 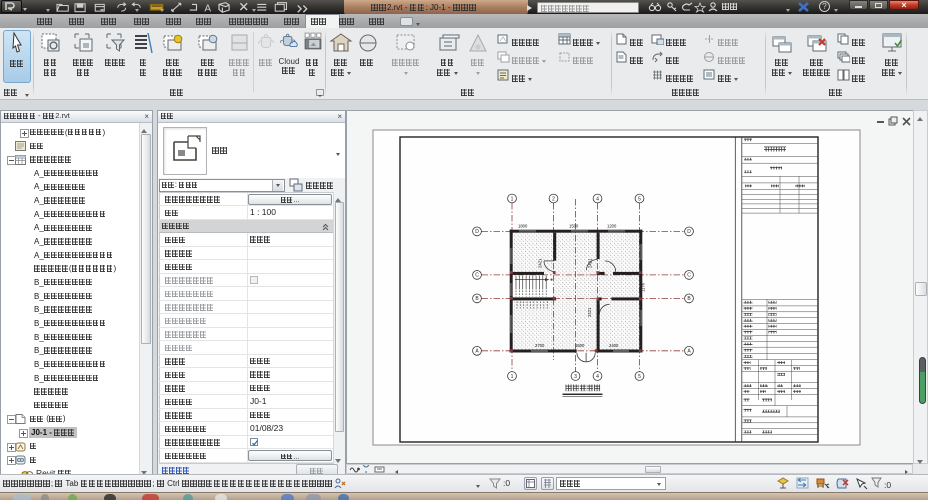 What do you see at coordinates (614, 345) in the screenshot?
I see `svg-text: 2400` at bounding box center [614, 345].